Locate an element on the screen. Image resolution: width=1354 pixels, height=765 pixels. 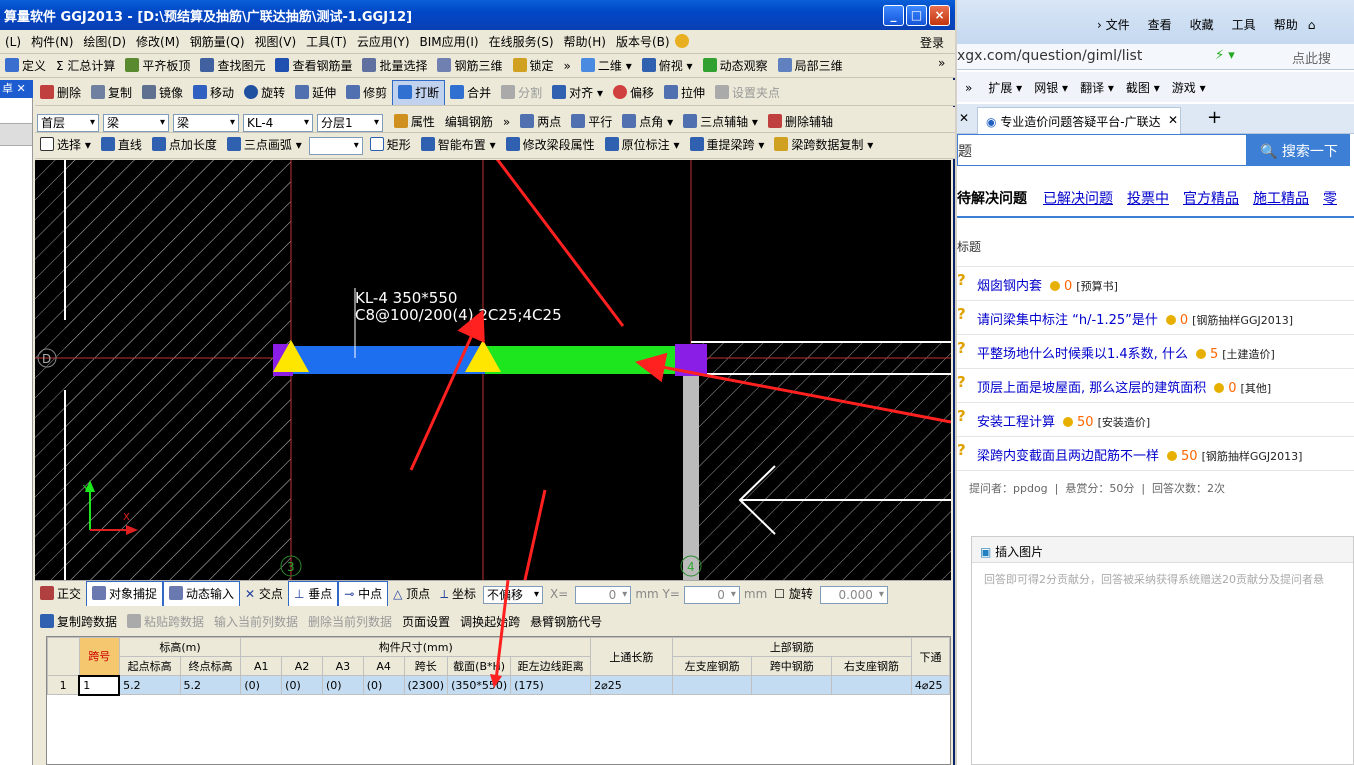
break-button: 打断 is located at coordinates (419, 92).